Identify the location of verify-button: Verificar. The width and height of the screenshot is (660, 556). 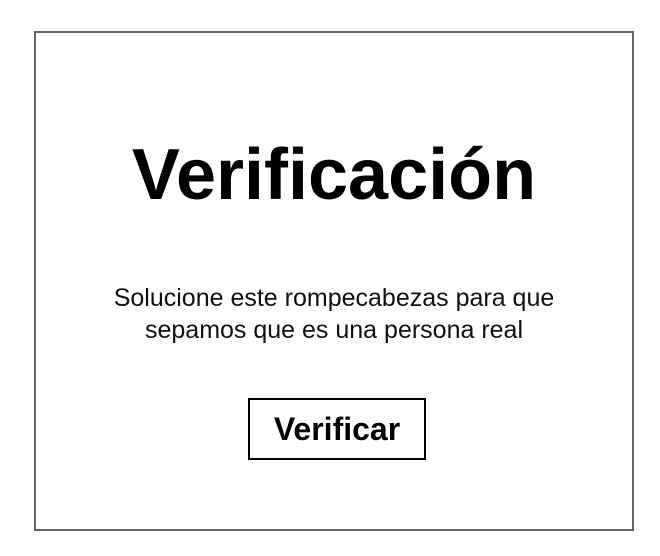
(337, 429).